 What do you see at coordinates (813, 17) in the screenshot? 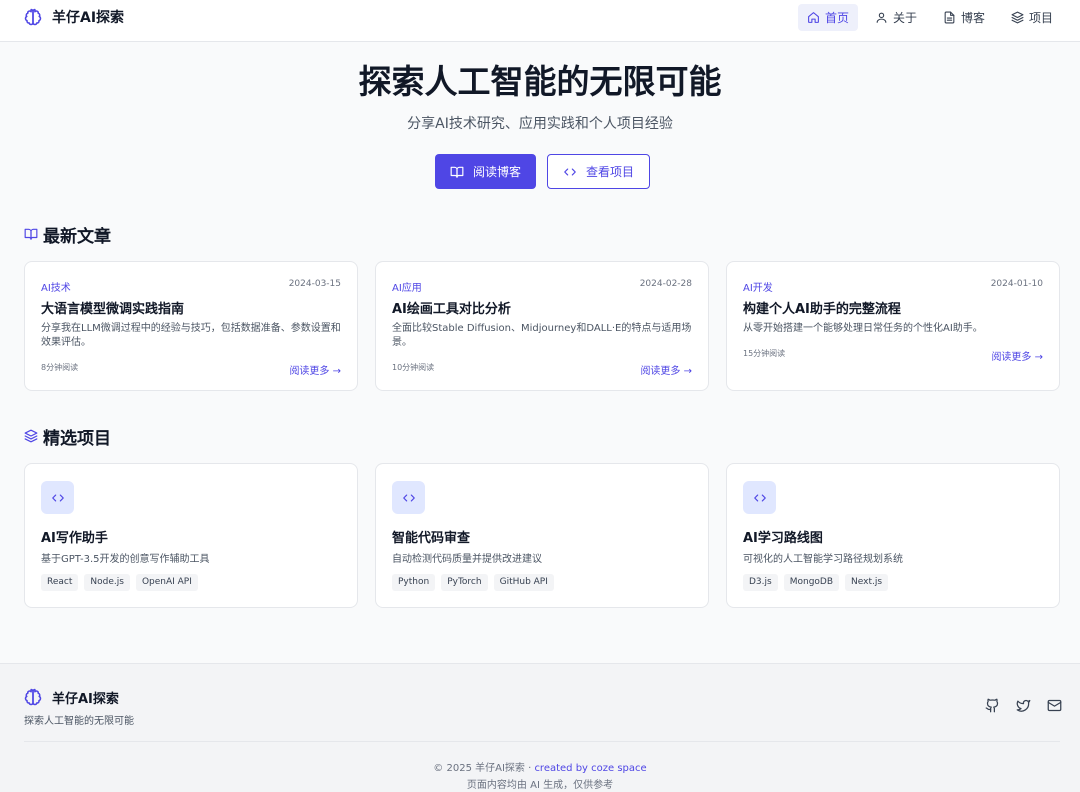
I see `home-icon` at bounding box center [813, 17].